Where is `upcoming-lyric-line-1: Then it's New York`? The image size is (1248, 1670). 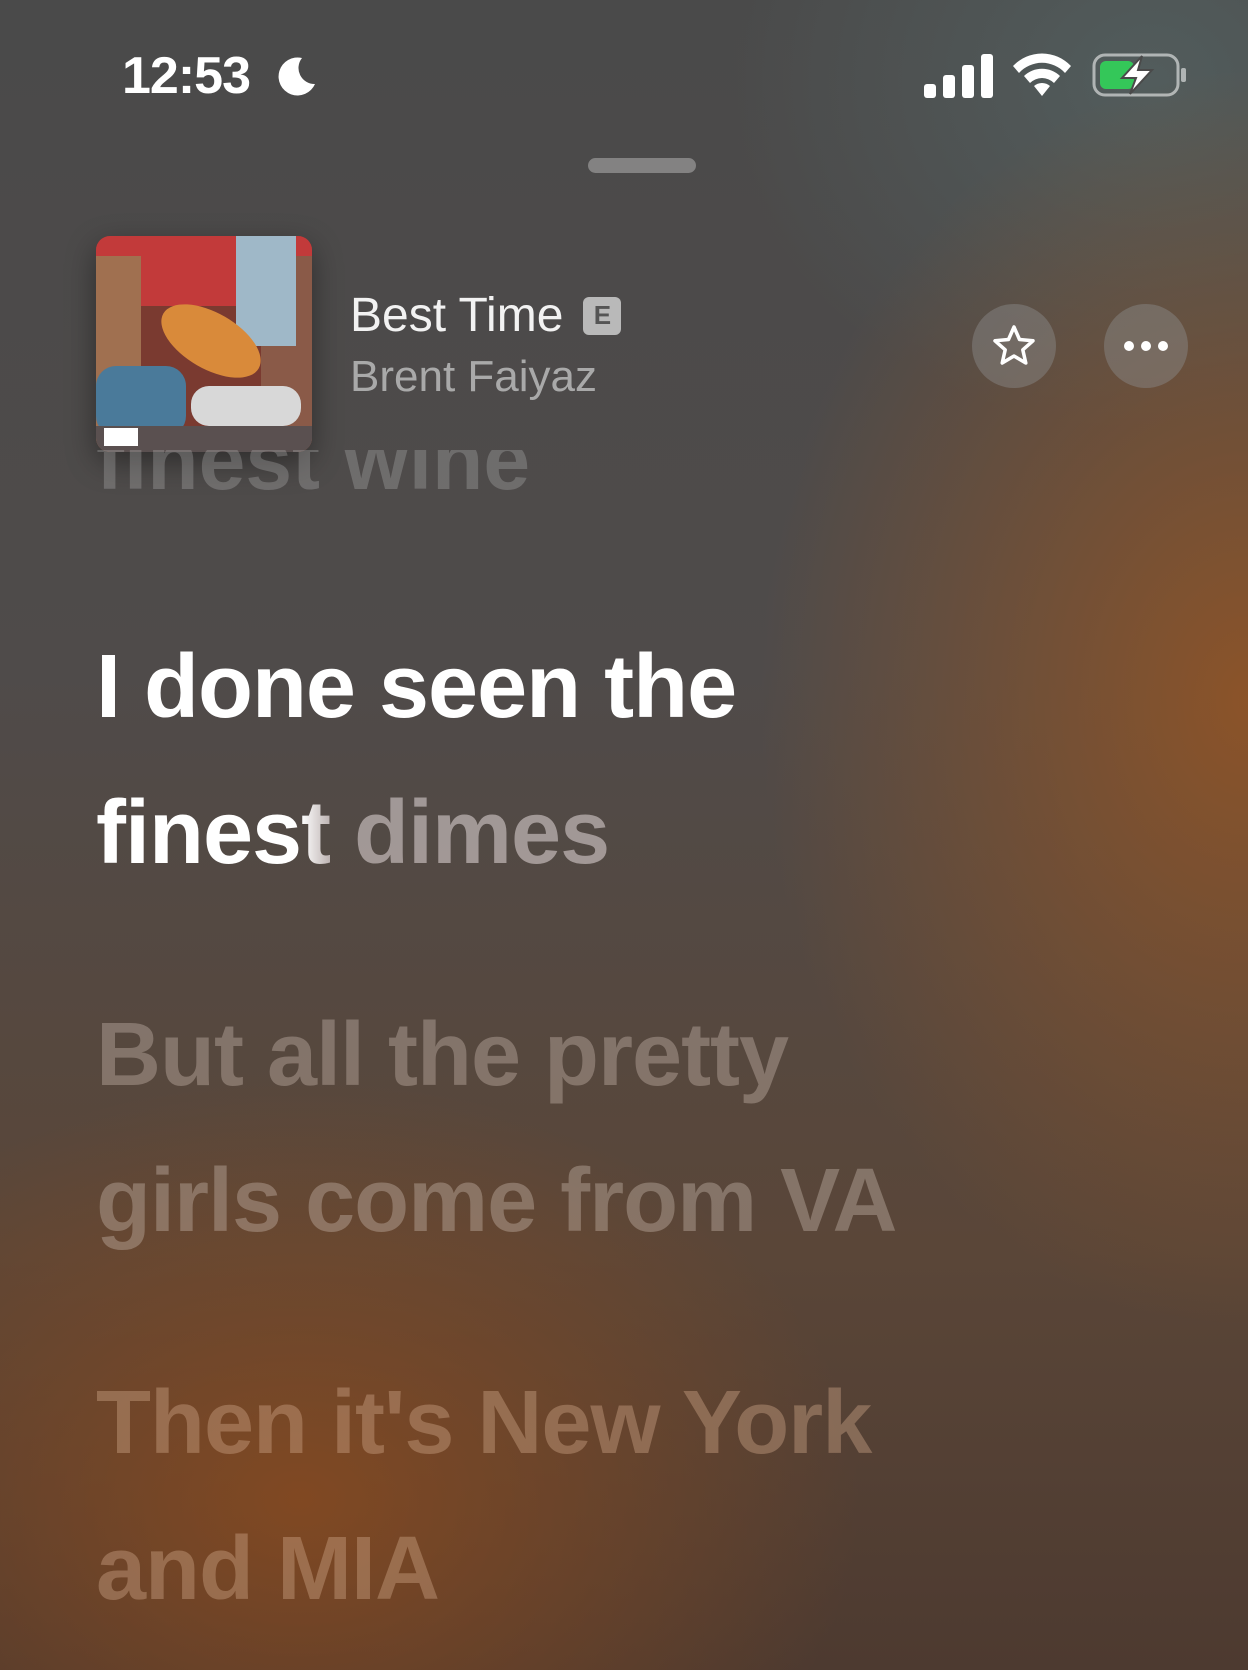
upcoming-lyric-line-1: Then it's New York is located at coordinates (484, 1423).